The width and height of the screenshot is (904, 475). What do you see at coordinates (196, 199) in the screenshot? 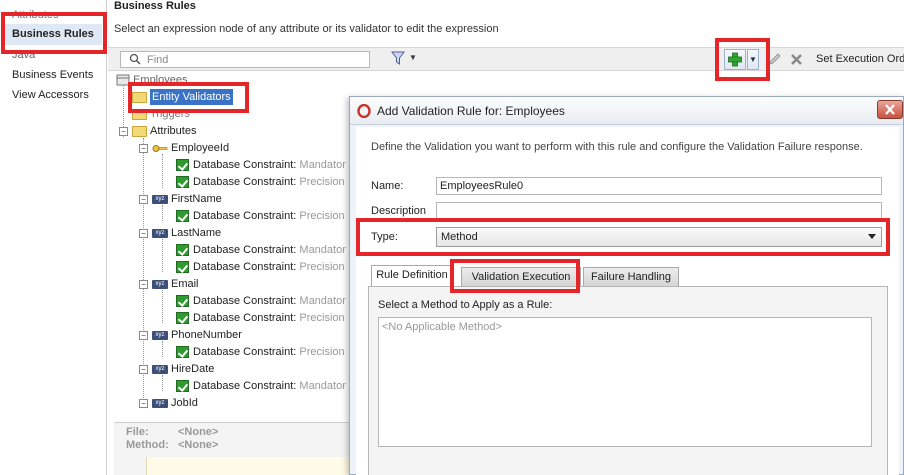
I see `attribute-name: FirstName` at bounding box center [196, 199].